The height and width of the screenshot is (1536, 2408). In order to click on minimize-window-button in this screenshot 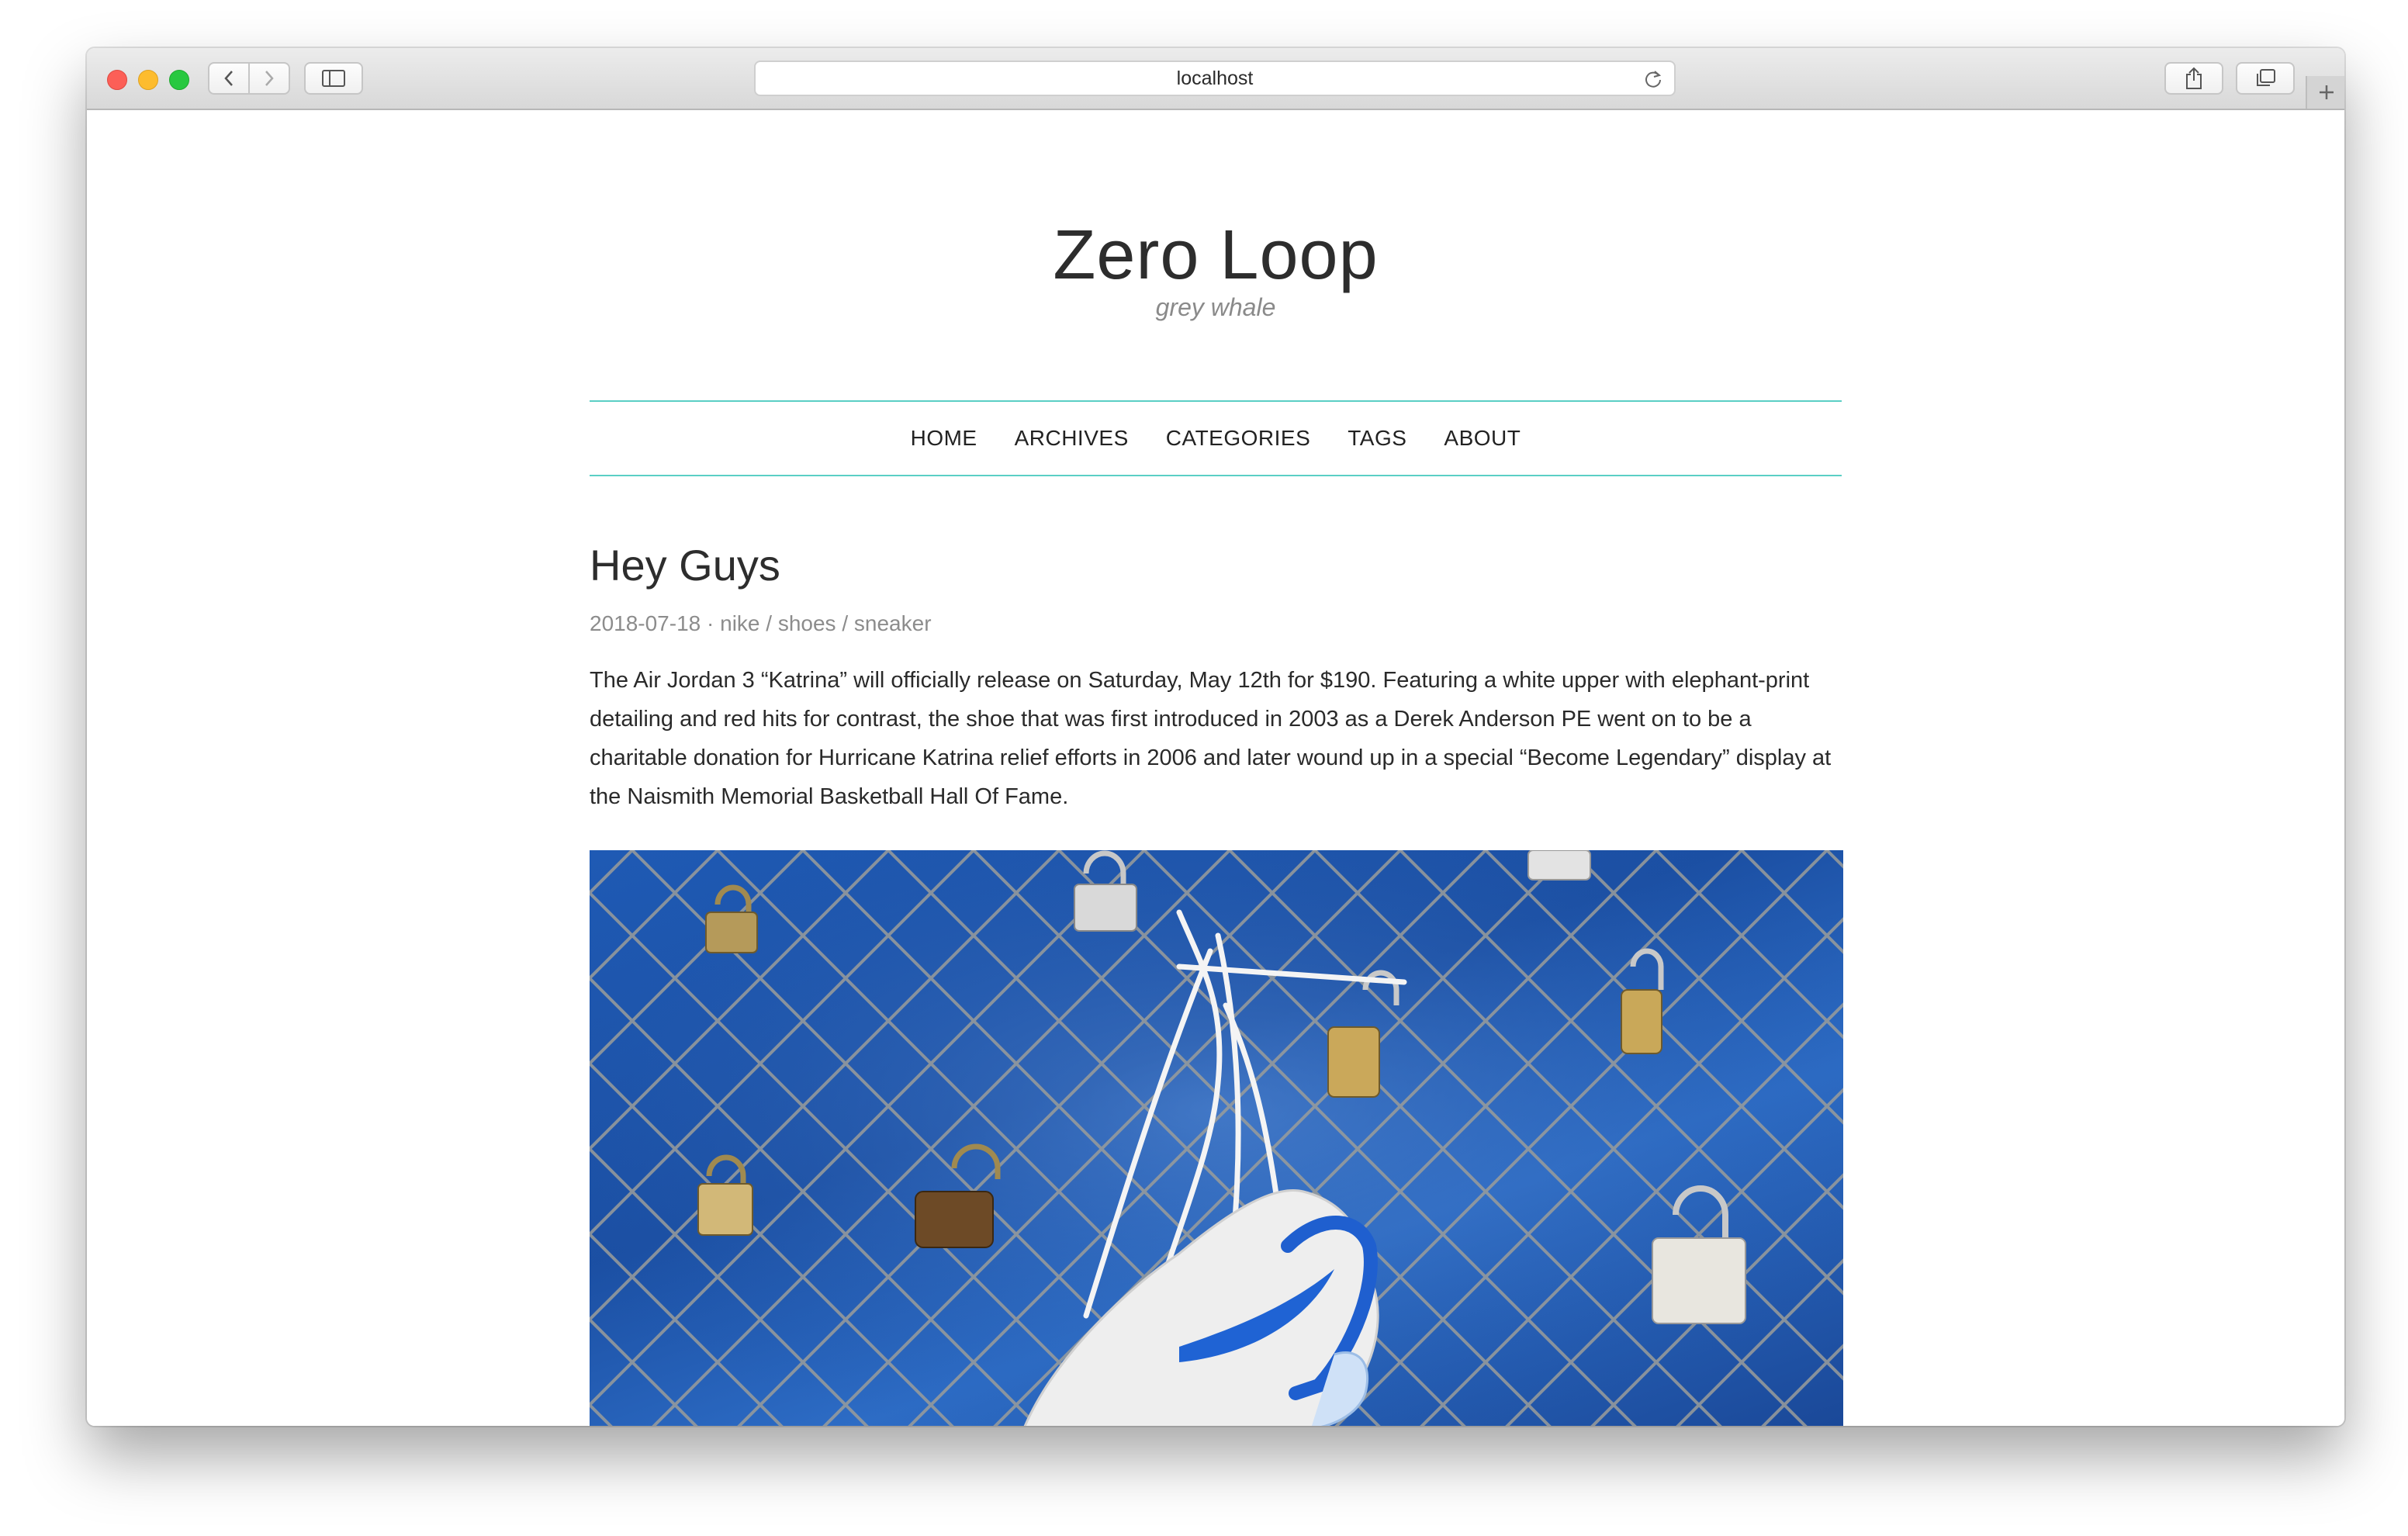, I will do `click(148, 80)`.